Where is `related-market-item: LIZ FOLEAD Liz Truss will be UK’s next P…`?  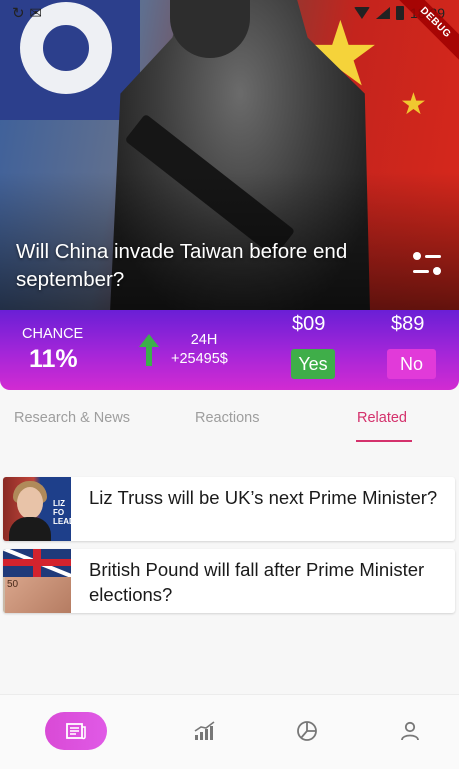 related-market-item: LIZ FOLEAD Liz Truss will be UK’s next P… is located at coordinates (229, 509).